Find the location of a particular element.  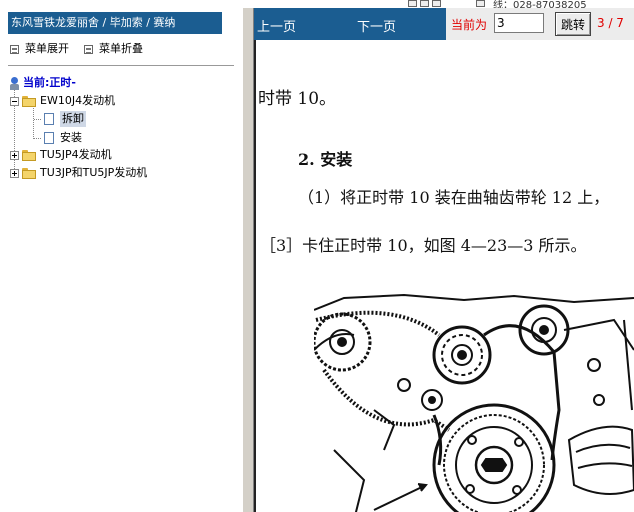

next-page-link: 下一页 is located at coordinates (376, 25).